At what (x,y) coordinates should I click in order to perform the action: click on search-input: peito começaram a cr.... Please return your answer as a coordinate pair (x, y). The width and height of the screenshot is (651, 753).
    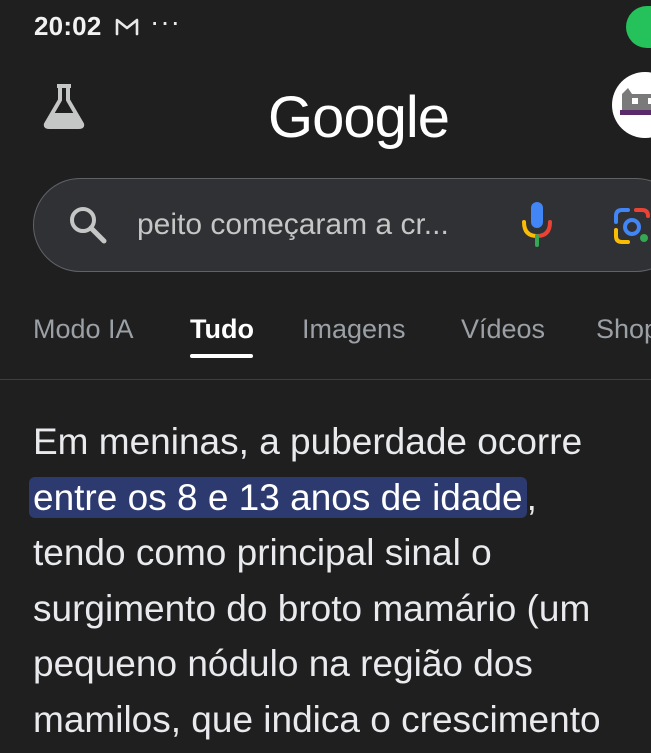
    Looking at the image, I should click on (293, 225).